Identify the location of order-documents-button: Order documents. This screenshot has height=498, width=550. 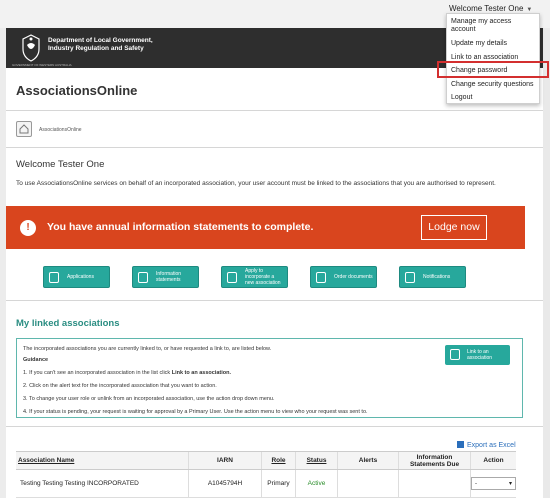
(343, 277).